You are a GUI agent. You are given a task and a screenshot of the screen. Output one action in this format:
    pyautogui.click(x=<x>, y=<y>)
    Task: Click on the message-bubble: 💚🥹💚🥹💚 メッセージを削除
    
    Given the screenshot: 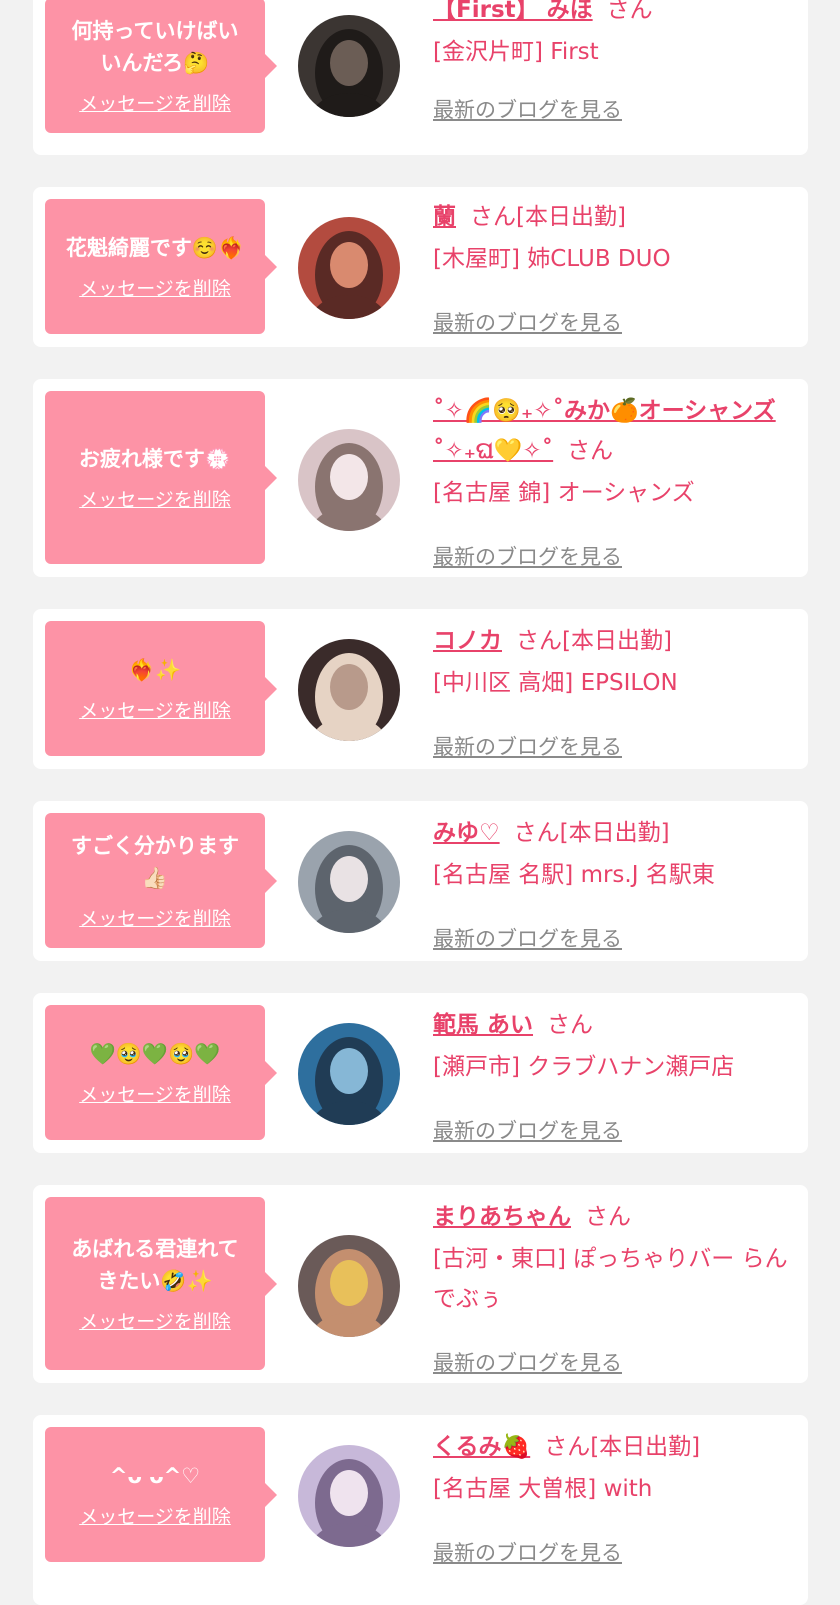 What is the action you would take?
    pyautogui.click(x=161, y=1072)
    